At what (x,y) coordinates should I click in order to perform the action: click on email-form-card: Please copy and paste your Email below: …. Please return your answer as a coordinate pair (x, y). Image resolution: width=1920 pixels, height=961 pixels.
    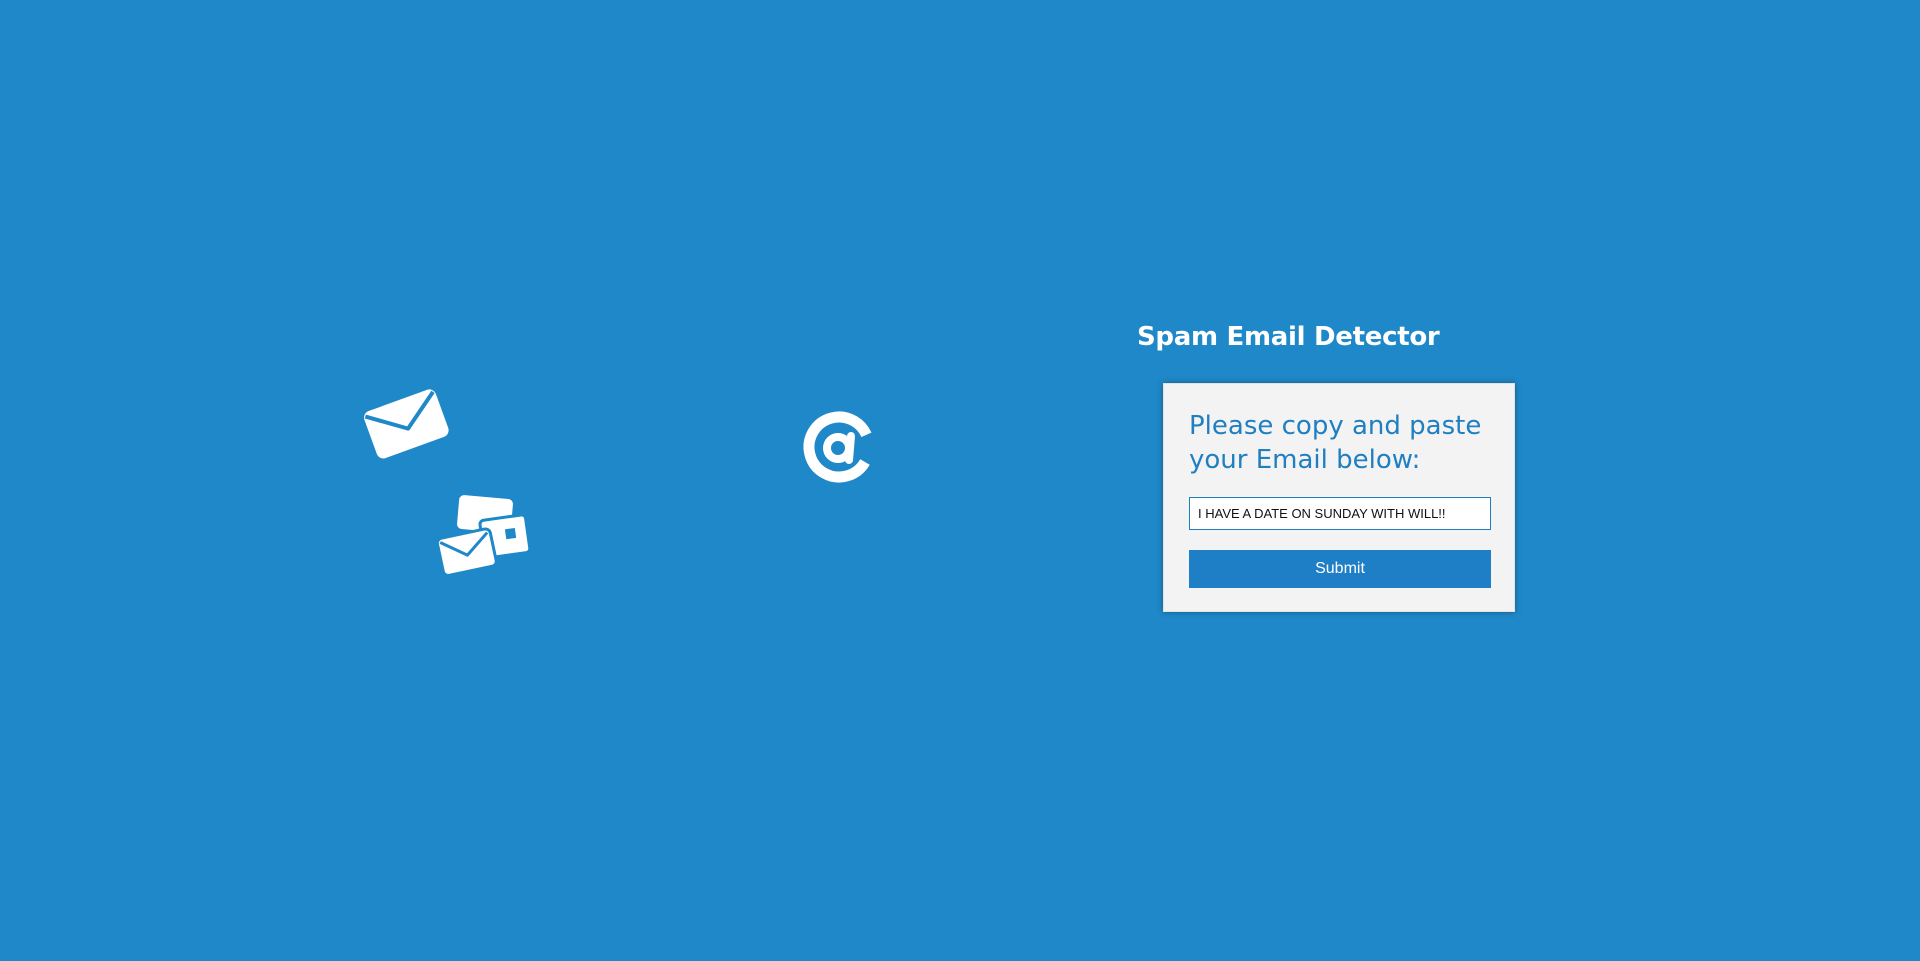
    Looking at the image, I should click on (1339, 497).